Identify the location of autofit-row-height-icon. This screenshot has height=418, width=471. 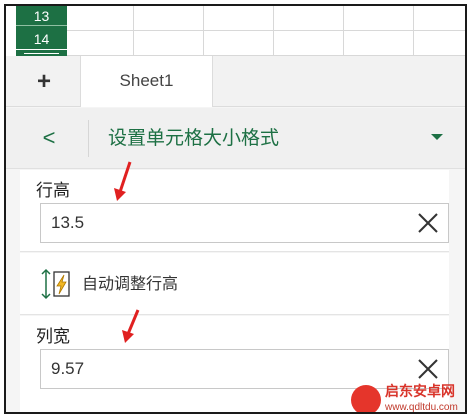
(55, 284).